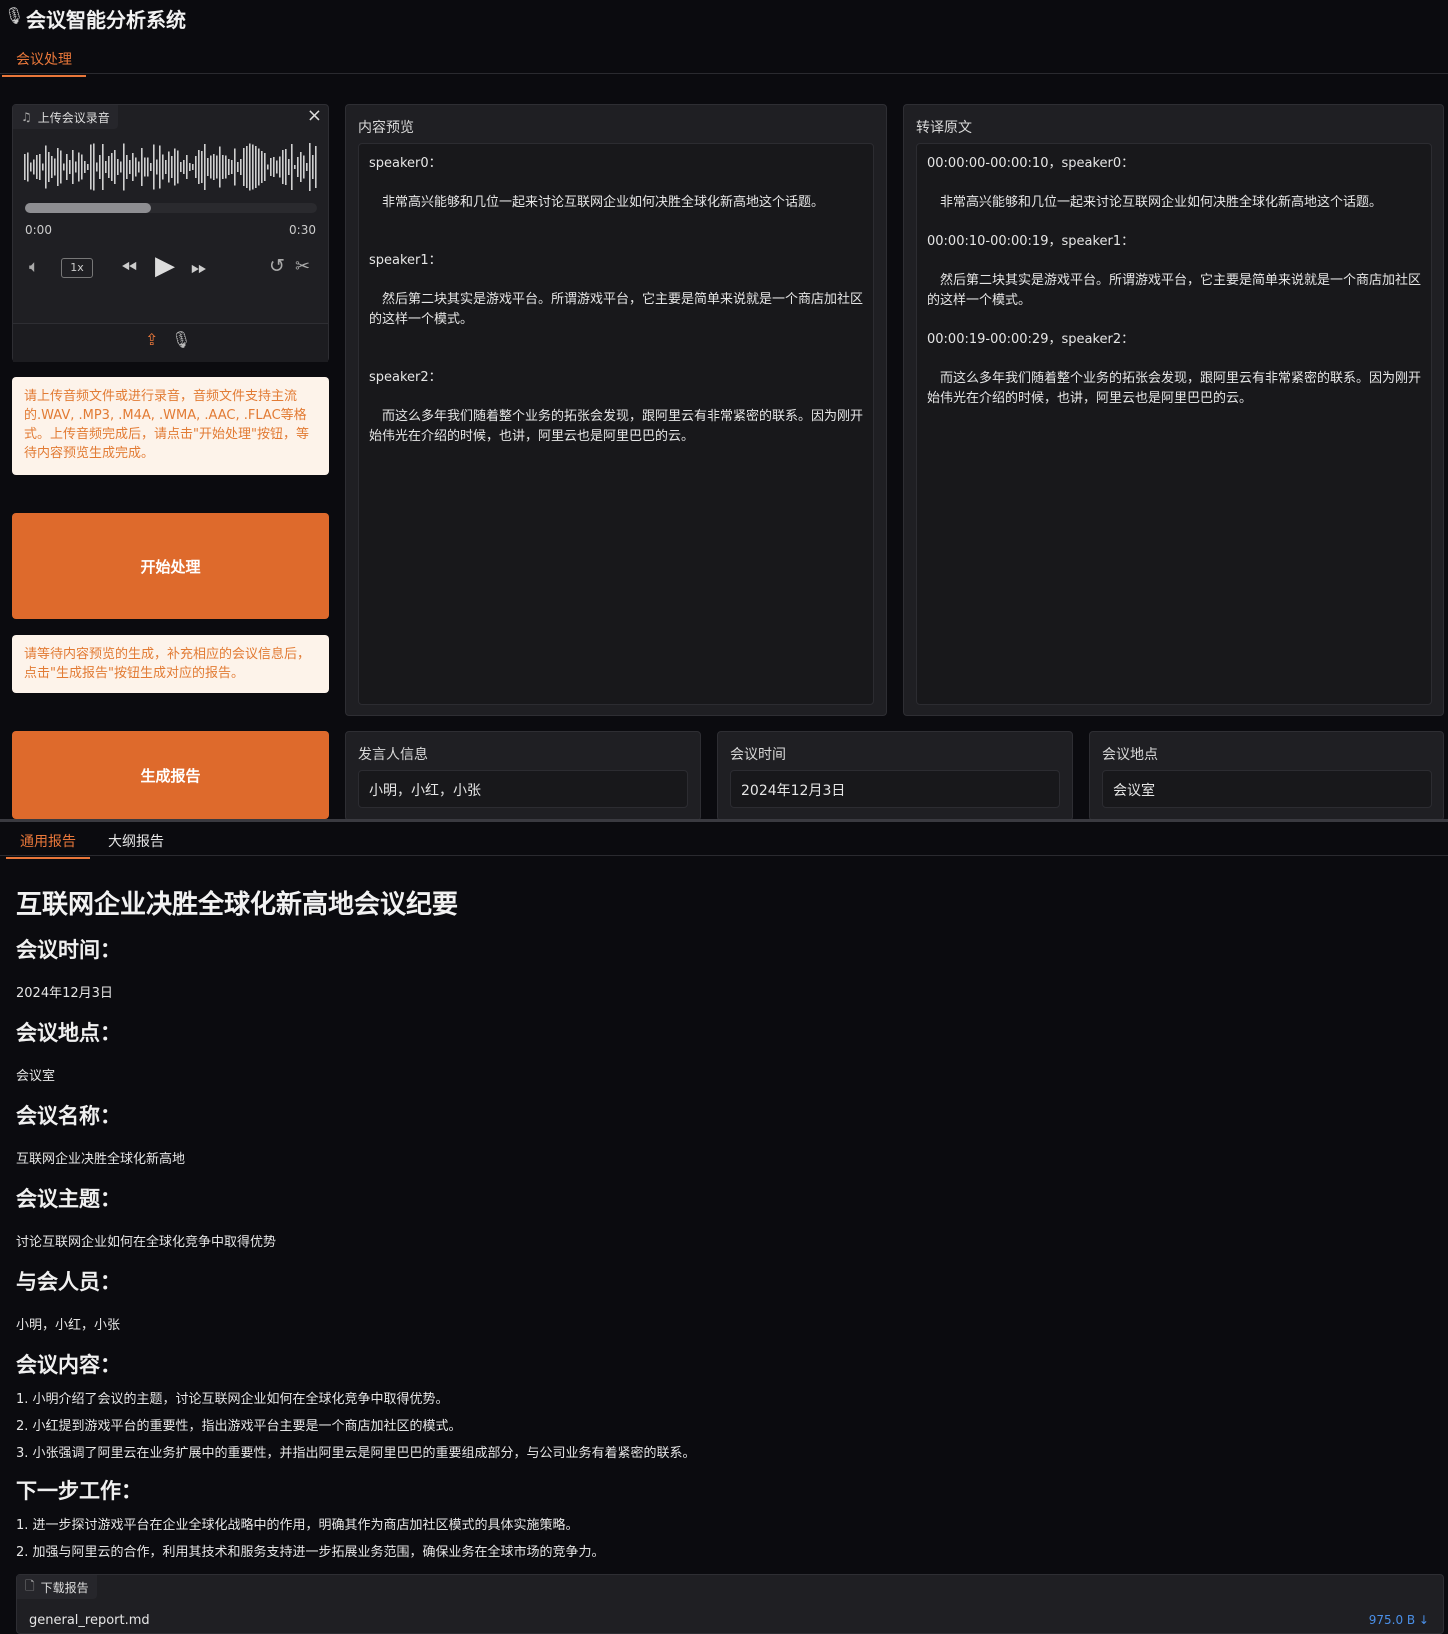 This screenshot has height=1634, width=1448. What do you see at coordinates (73, 117) in the screenshot?
I see `audio-label-text: 上传会议录音` at bounding box center [73, 117].